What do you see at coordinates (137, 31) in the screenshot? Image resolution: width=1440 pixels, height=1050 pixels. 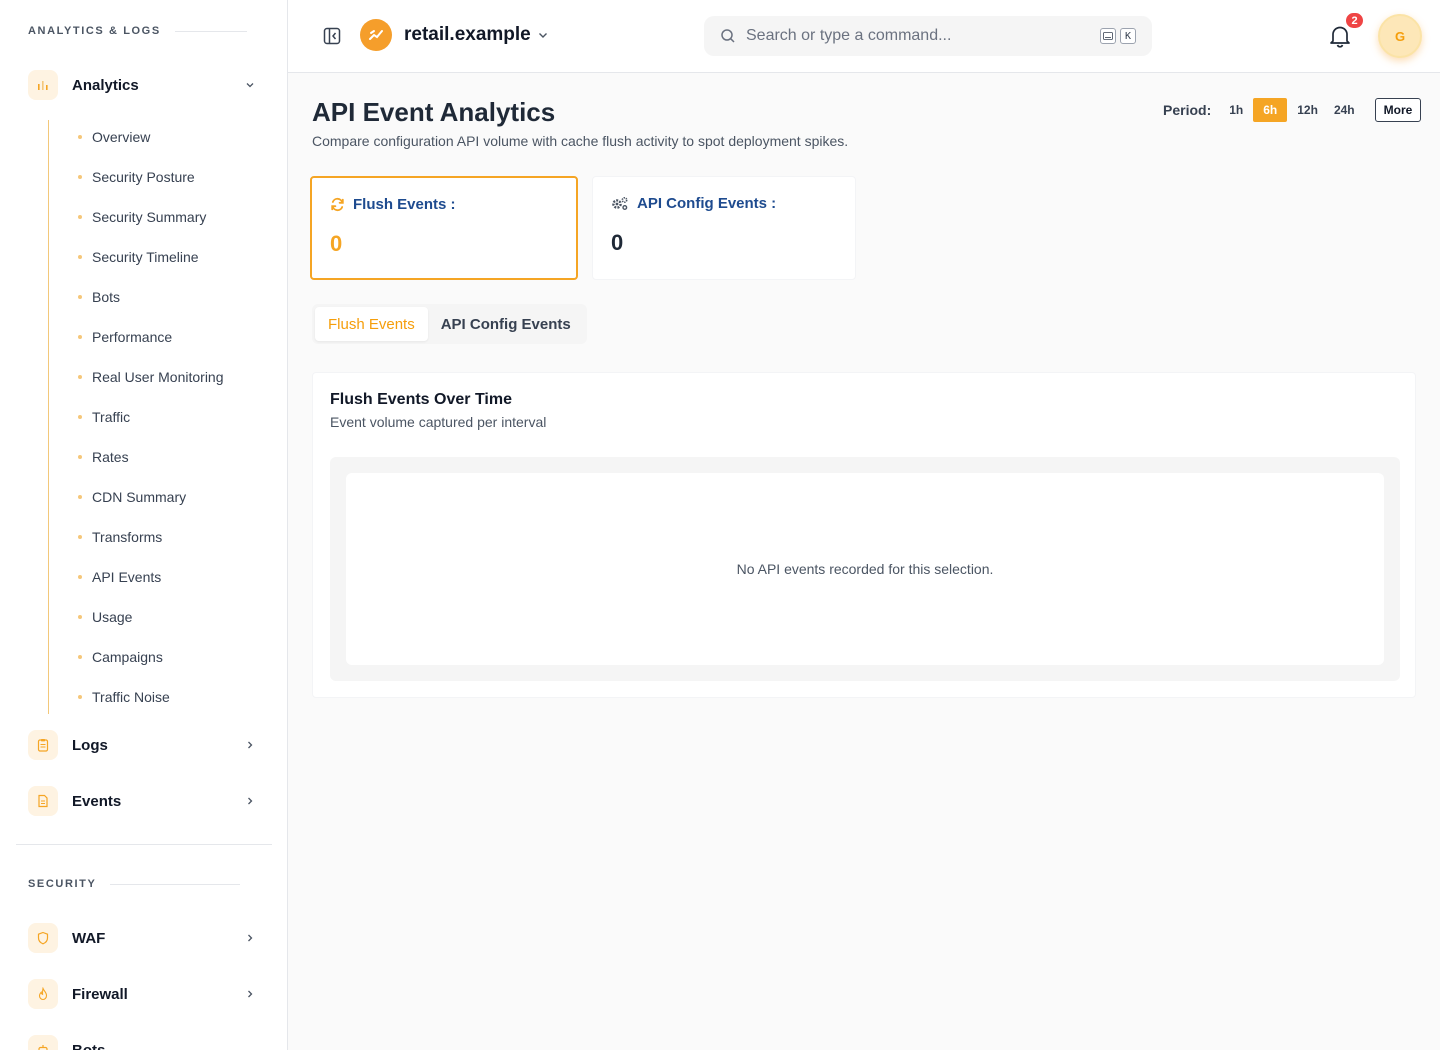 I see `section-header-analytics-logs: ANALYTICS & LOGS` at bounding box center [137, 31].